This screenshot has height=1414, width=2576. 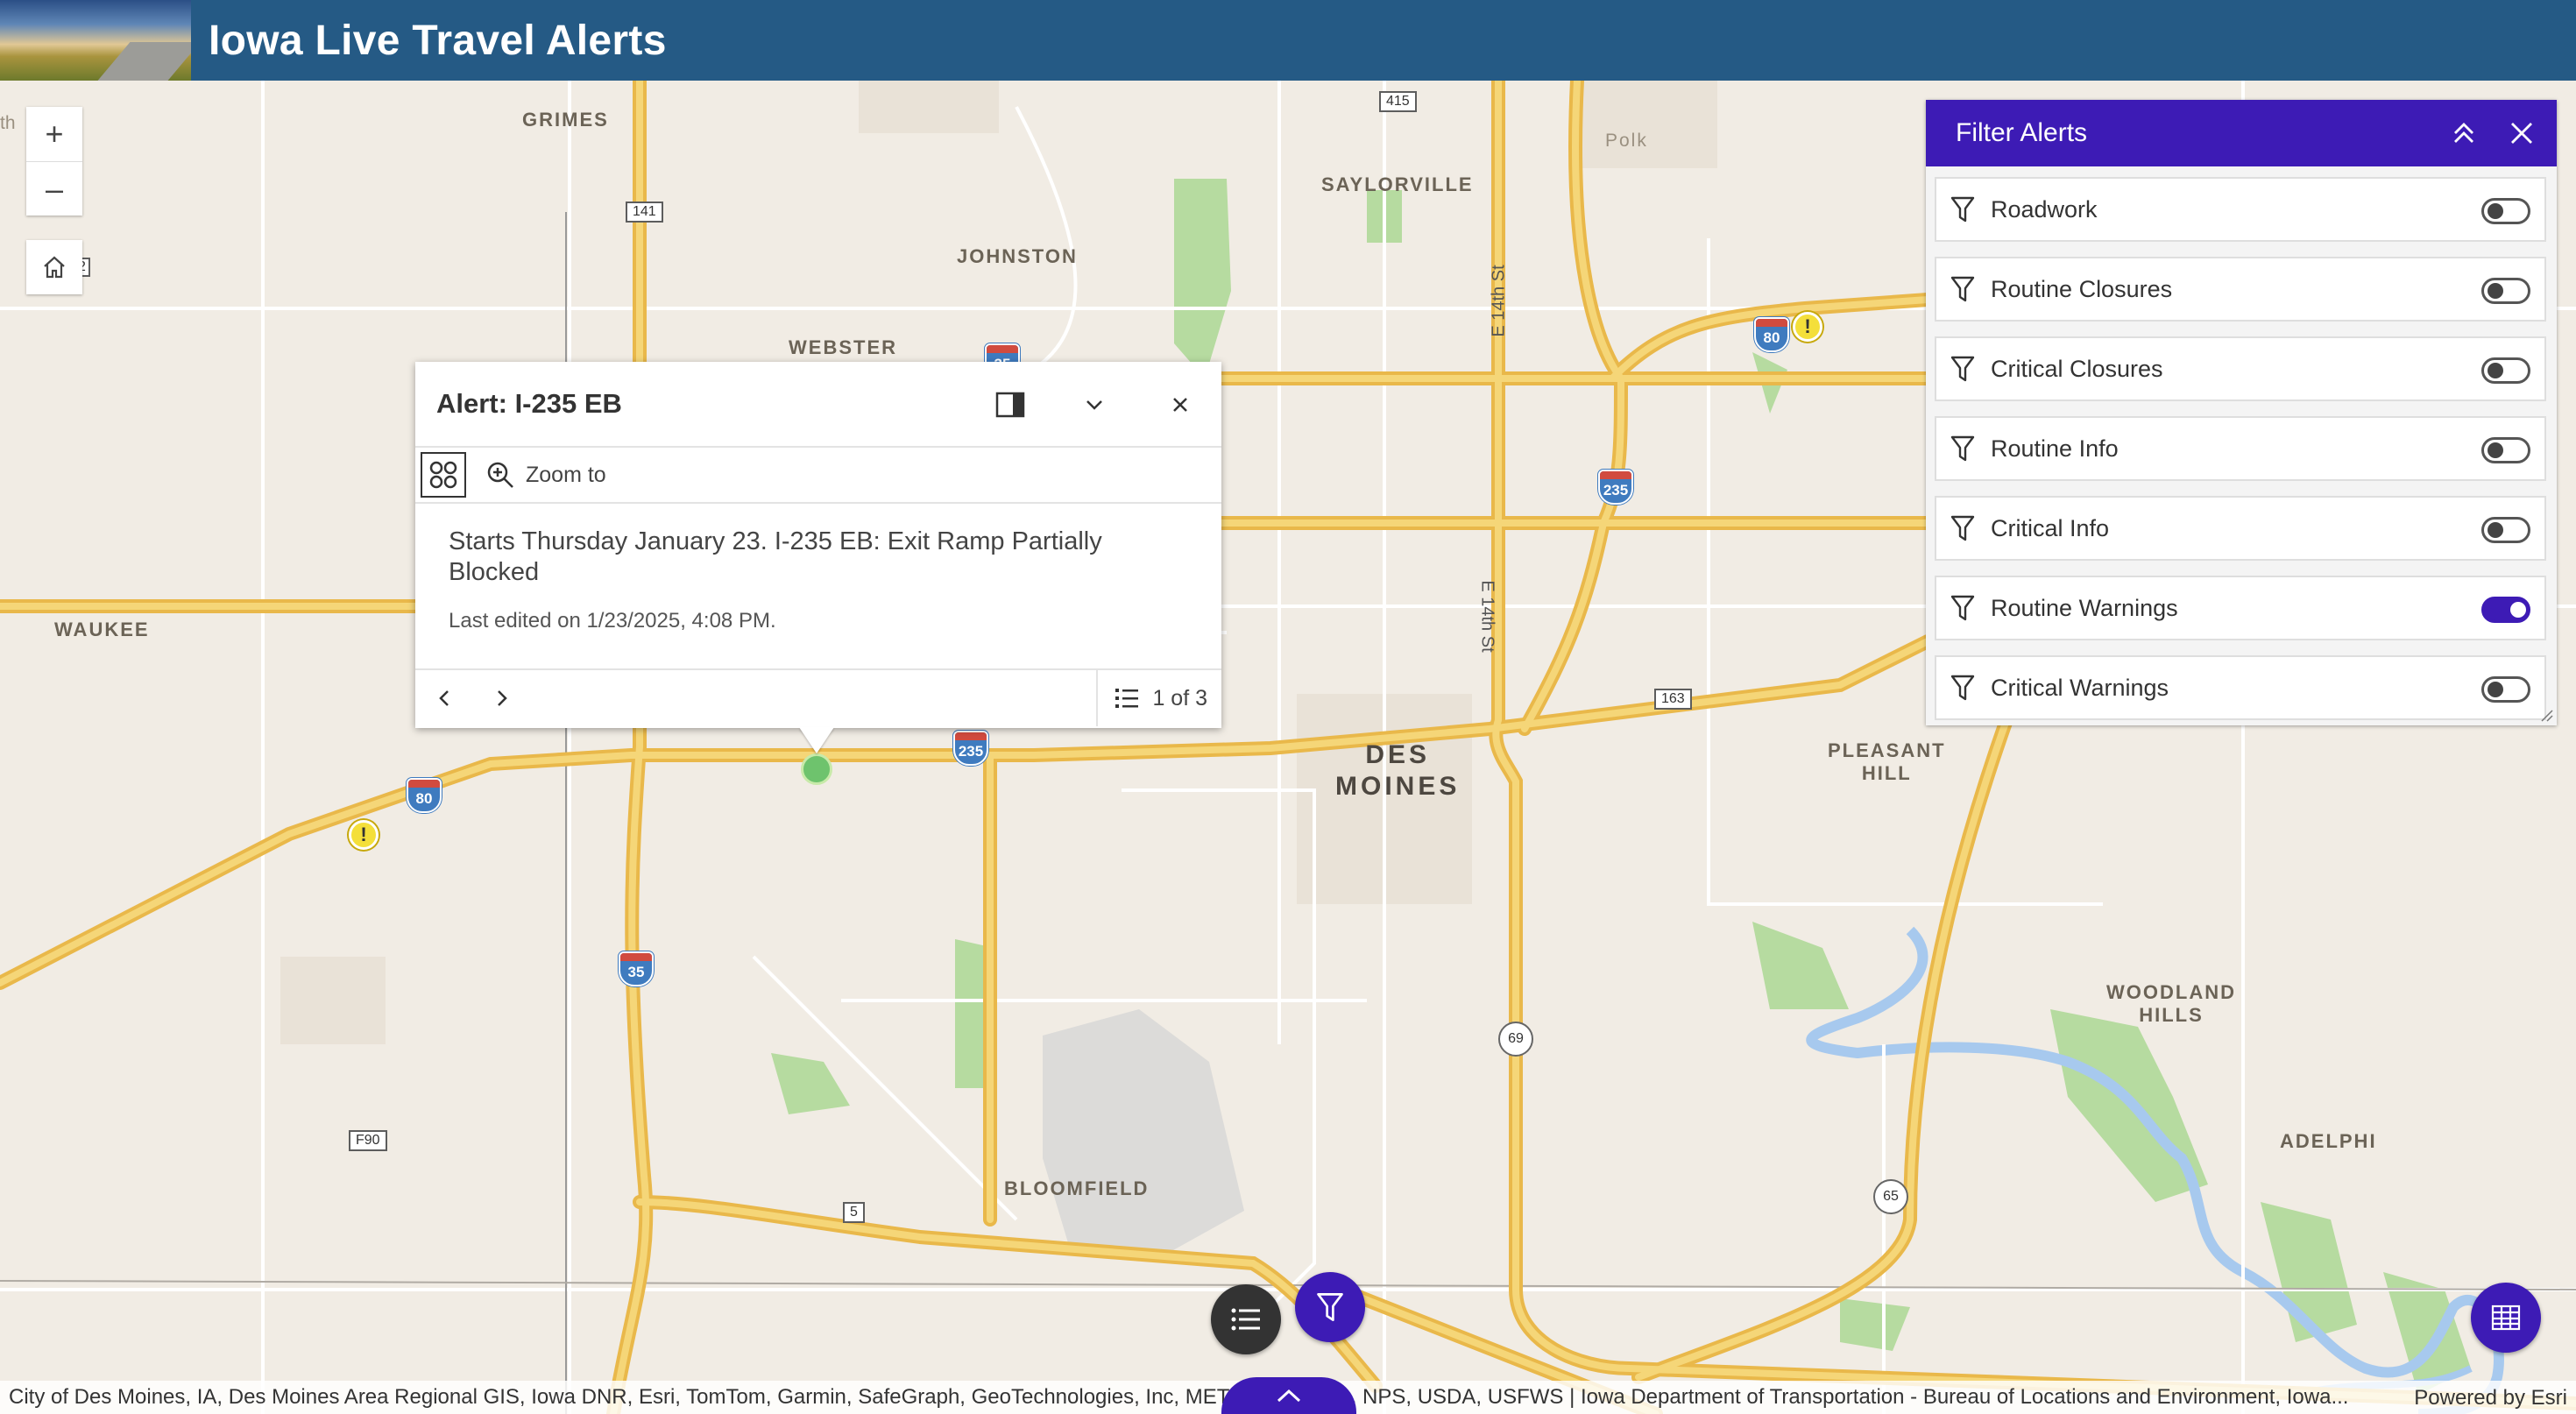 What do you see at coordinates (1398, 770) in the screenshot?
I see `place-label-des-moines: DES MOINES` at bounding box center [1398, 770].